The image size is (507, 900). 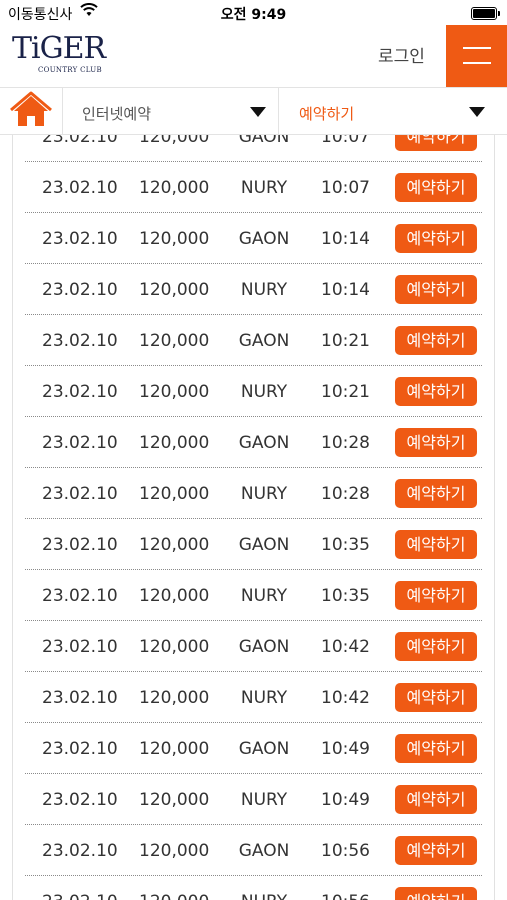 I want to click on table-row: 23.02.10 120,000 NURY 10:28 예약하기, so click(x=253, y=493).